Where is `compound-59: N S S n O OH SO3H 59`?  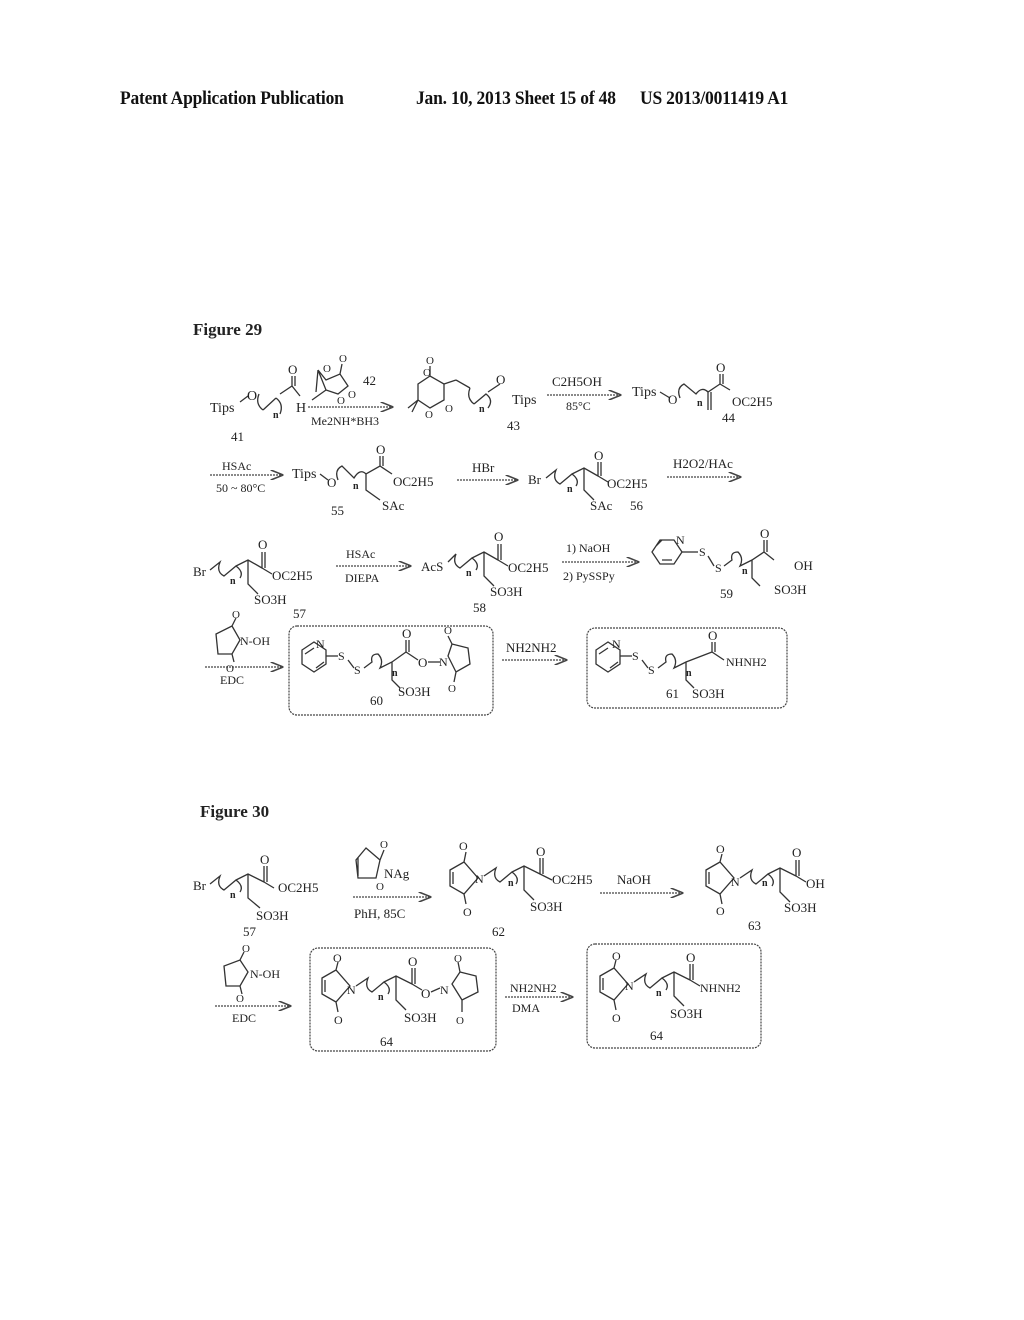
compound-59: N S S n O OH SO3H 59 is located at coordinates (732, 563).